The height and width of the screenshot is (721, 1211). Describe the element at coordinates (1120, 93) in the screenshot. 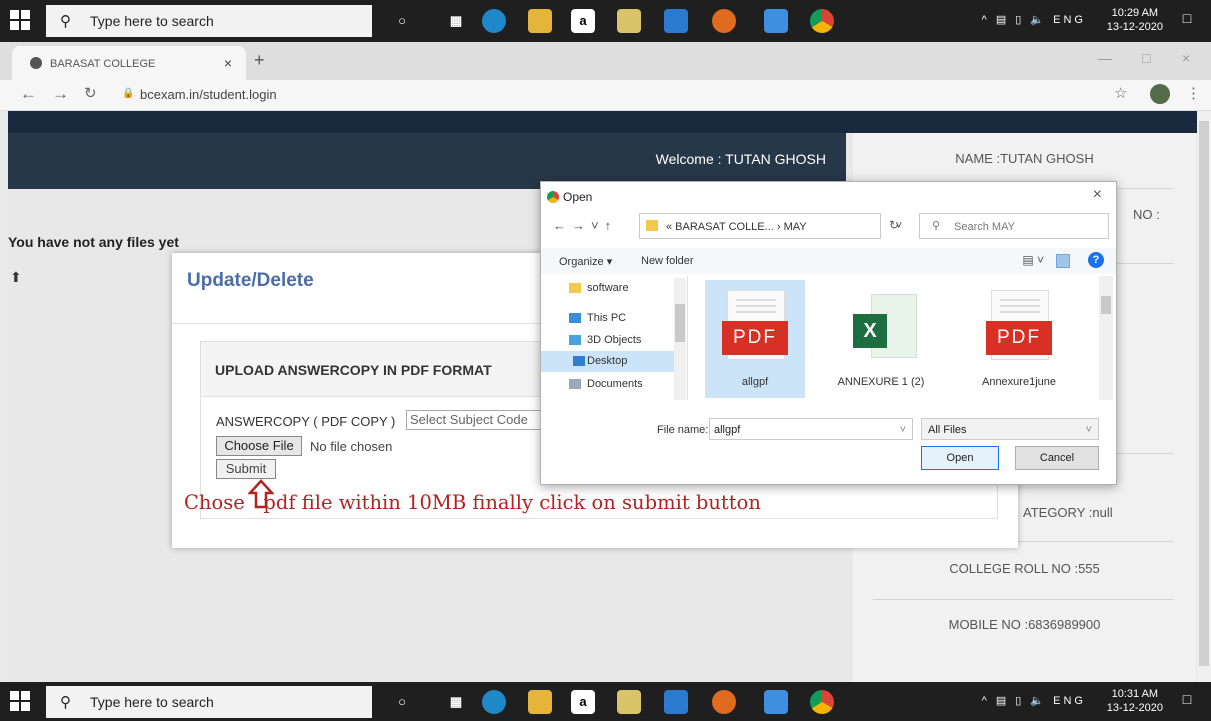

I see `bookmark-star-icon: ☆` at that location.